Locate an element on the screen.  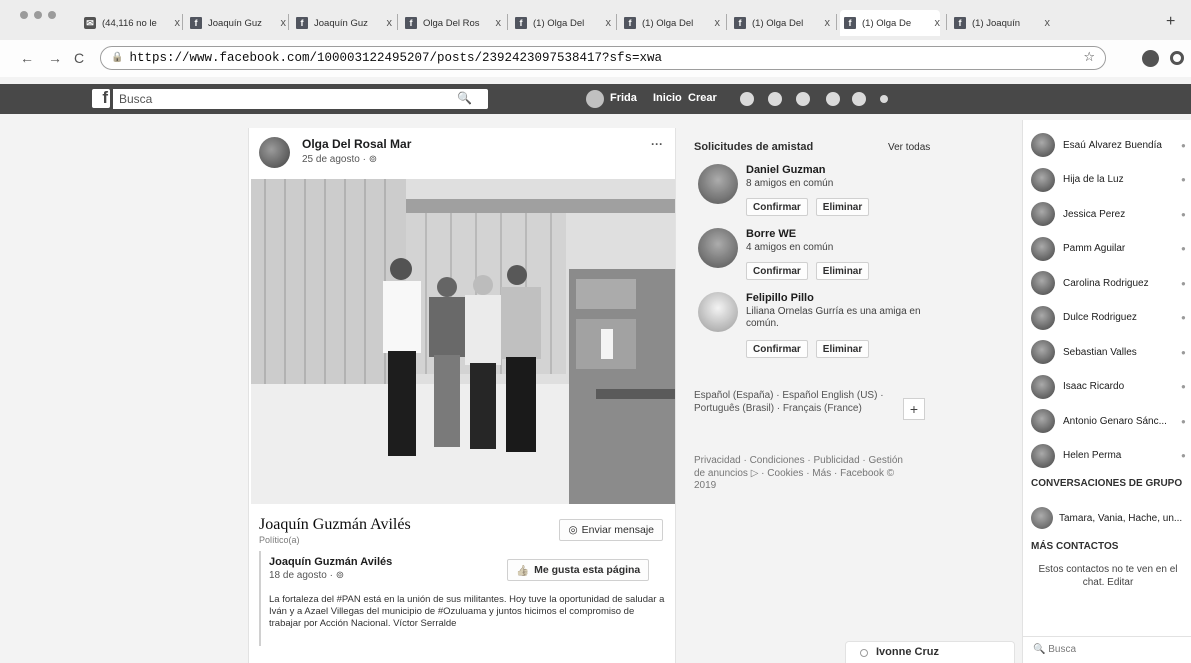
new-tab-button: + is located at coordinates (1170, 22).